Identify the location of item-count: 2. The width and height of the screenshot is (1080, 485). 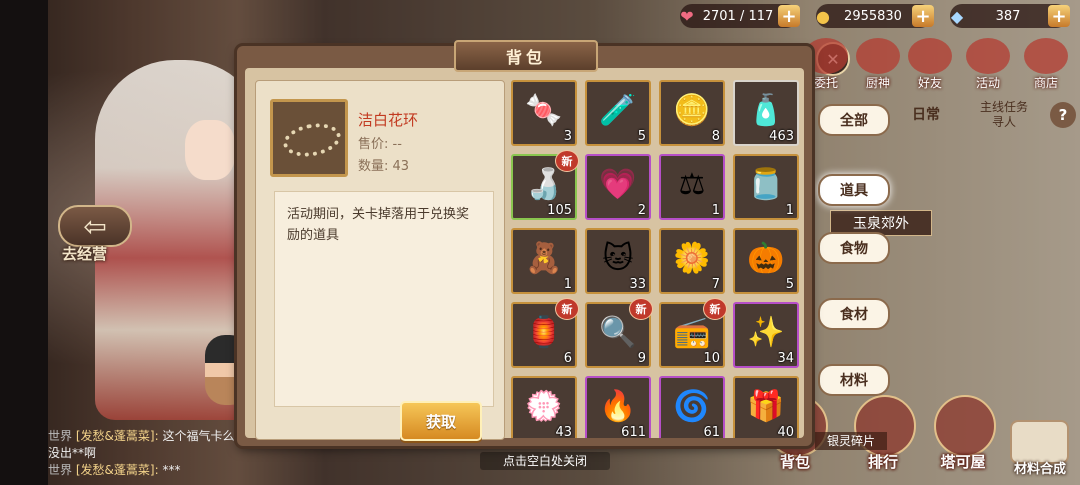
(641, 210).